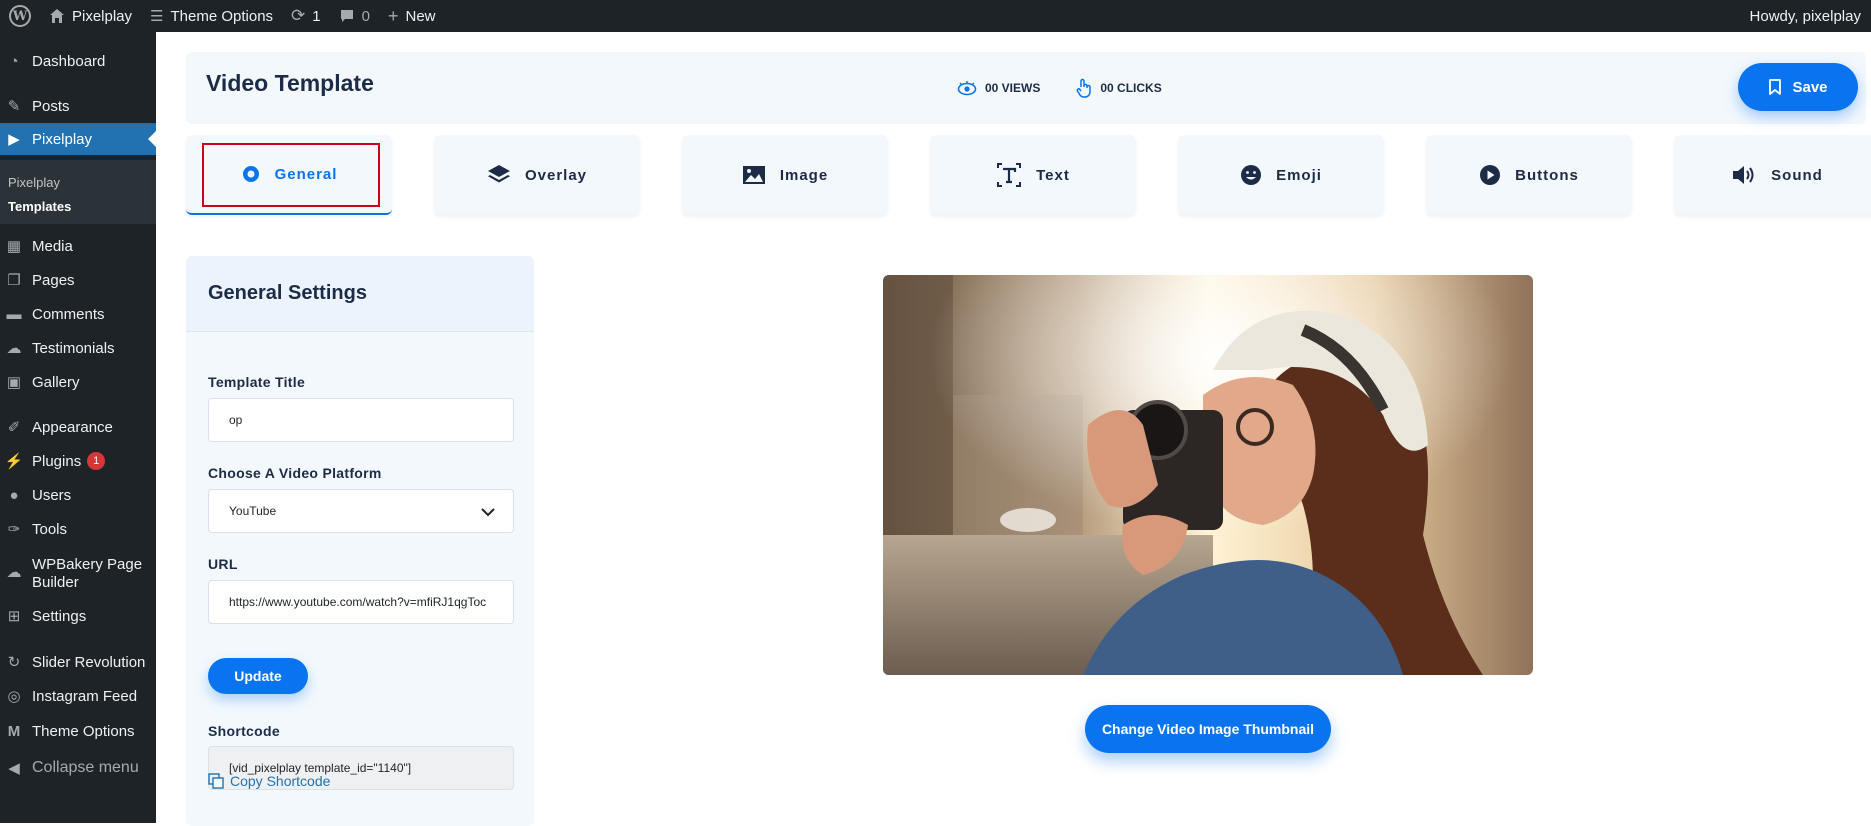  What do you see at coordinates (90, 16) in the screenshot?
I see `site-name-link: Pixelplay` at bounding box center [90, 16].